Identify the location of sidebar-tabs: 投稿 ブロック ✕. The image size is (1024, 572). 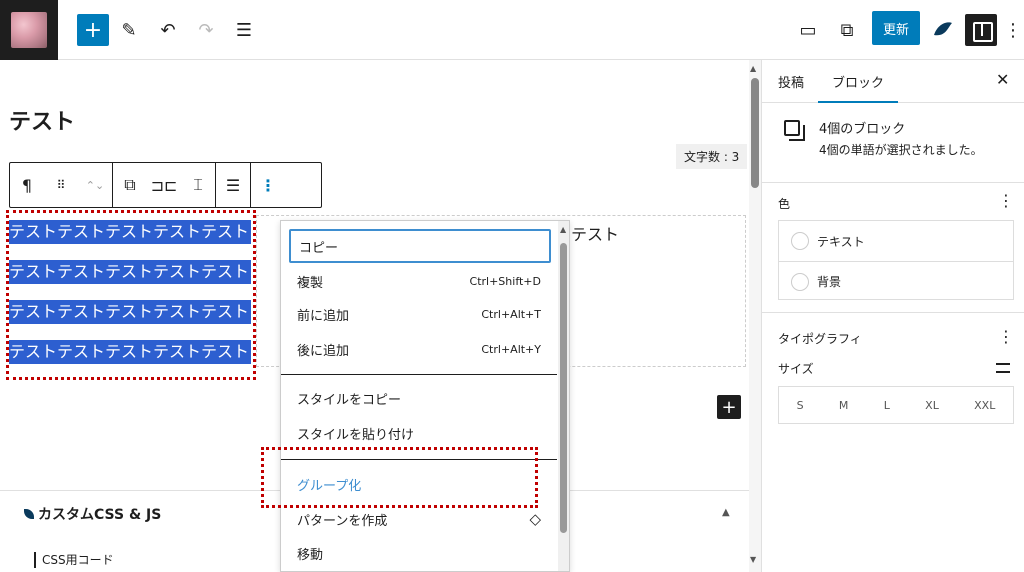
(893, 81).